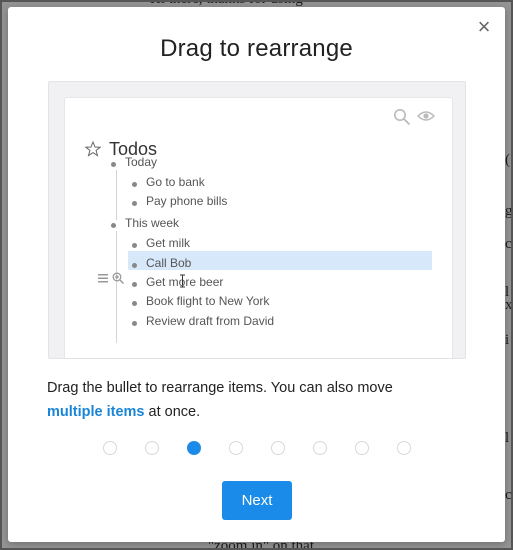 The height and width of the screenshot is (550, 513). I want to click on drag-handle-icon, so click(103, 278).